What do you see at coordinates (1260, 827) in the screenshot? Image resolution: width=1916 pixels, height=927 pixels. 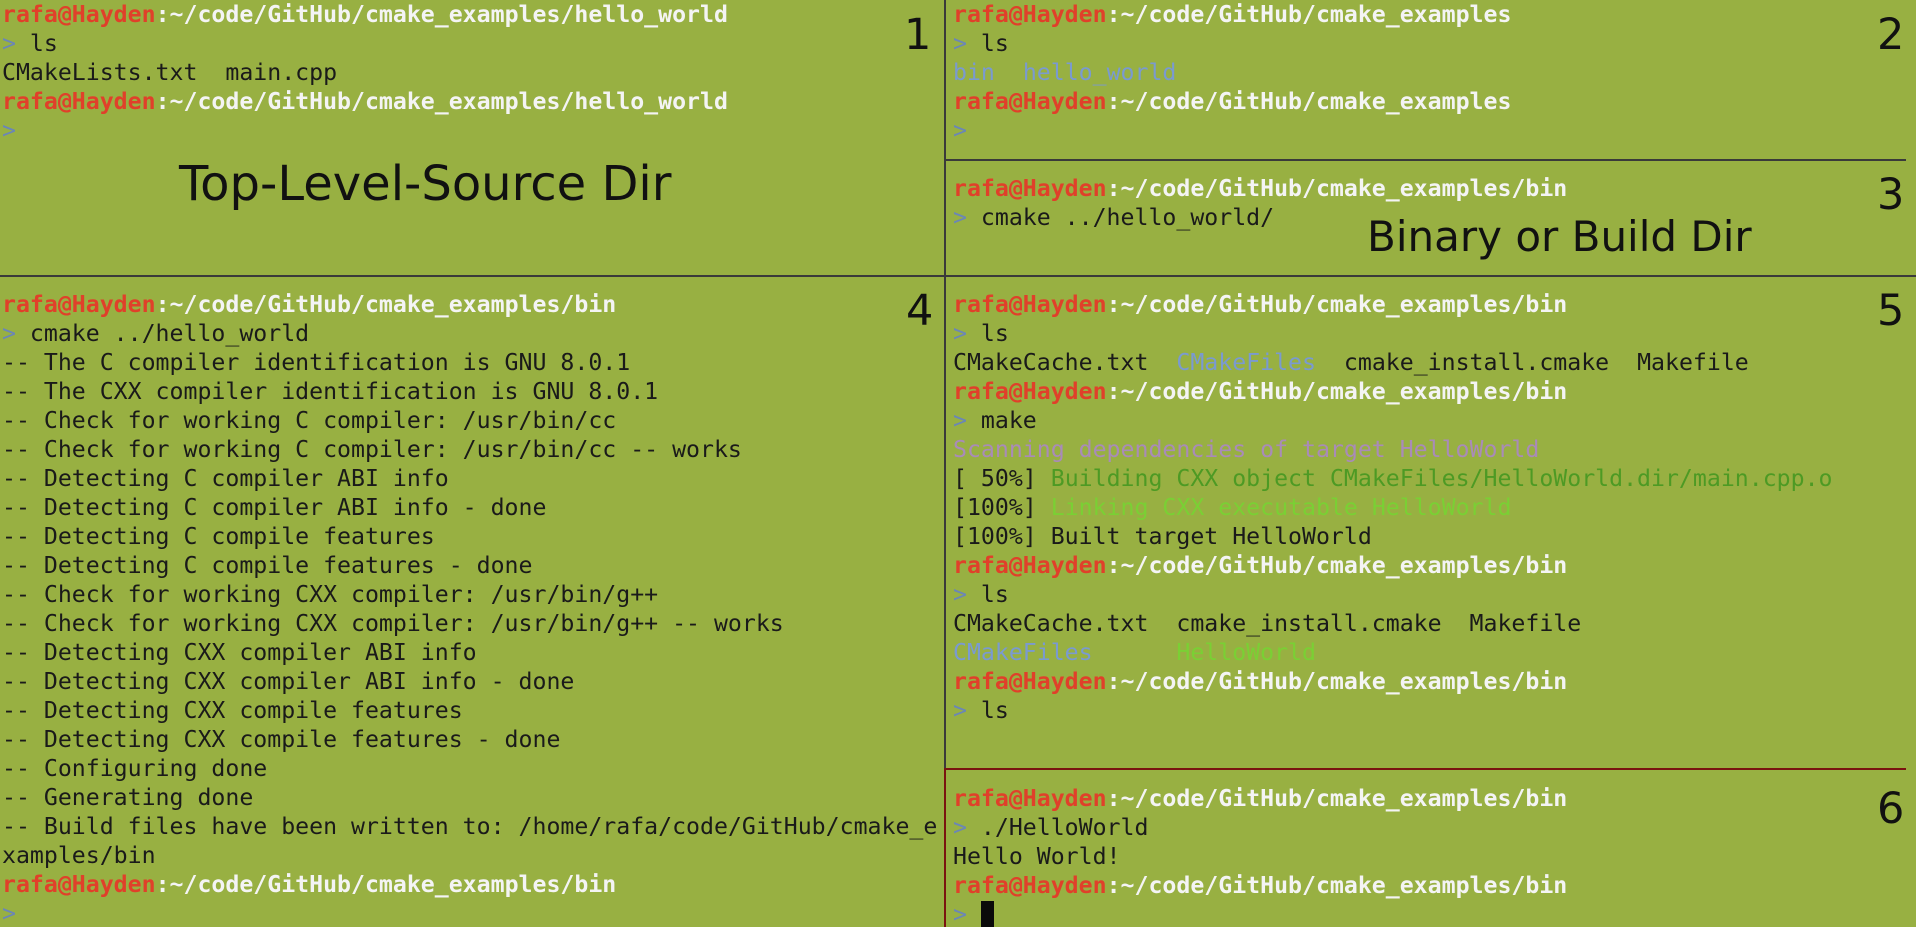 I see `terminal-line: > ./HelloWorld` at bounding box center [1260, 827].